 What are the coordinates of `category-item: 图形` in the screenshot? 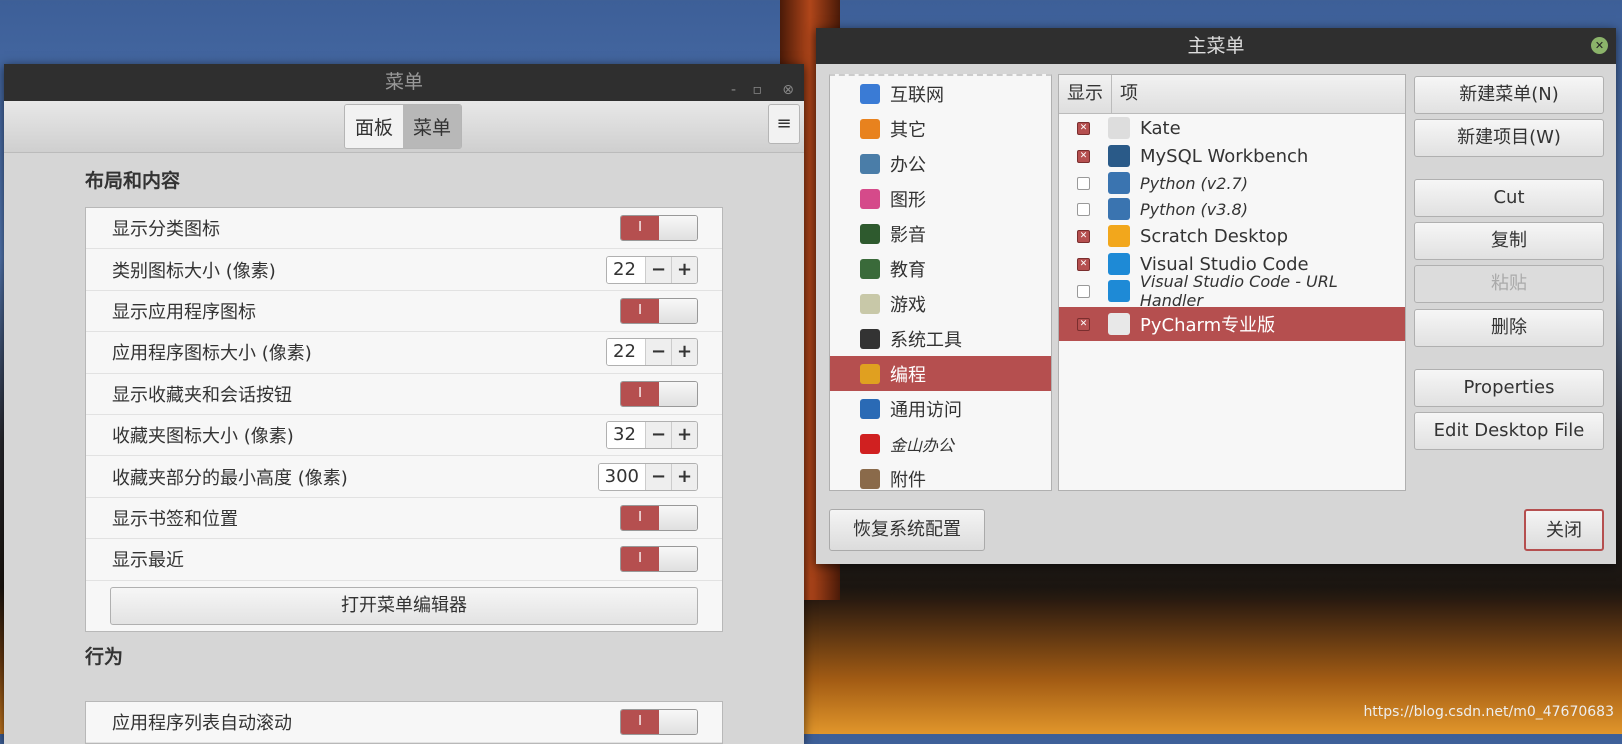 It's located at (940, 198).